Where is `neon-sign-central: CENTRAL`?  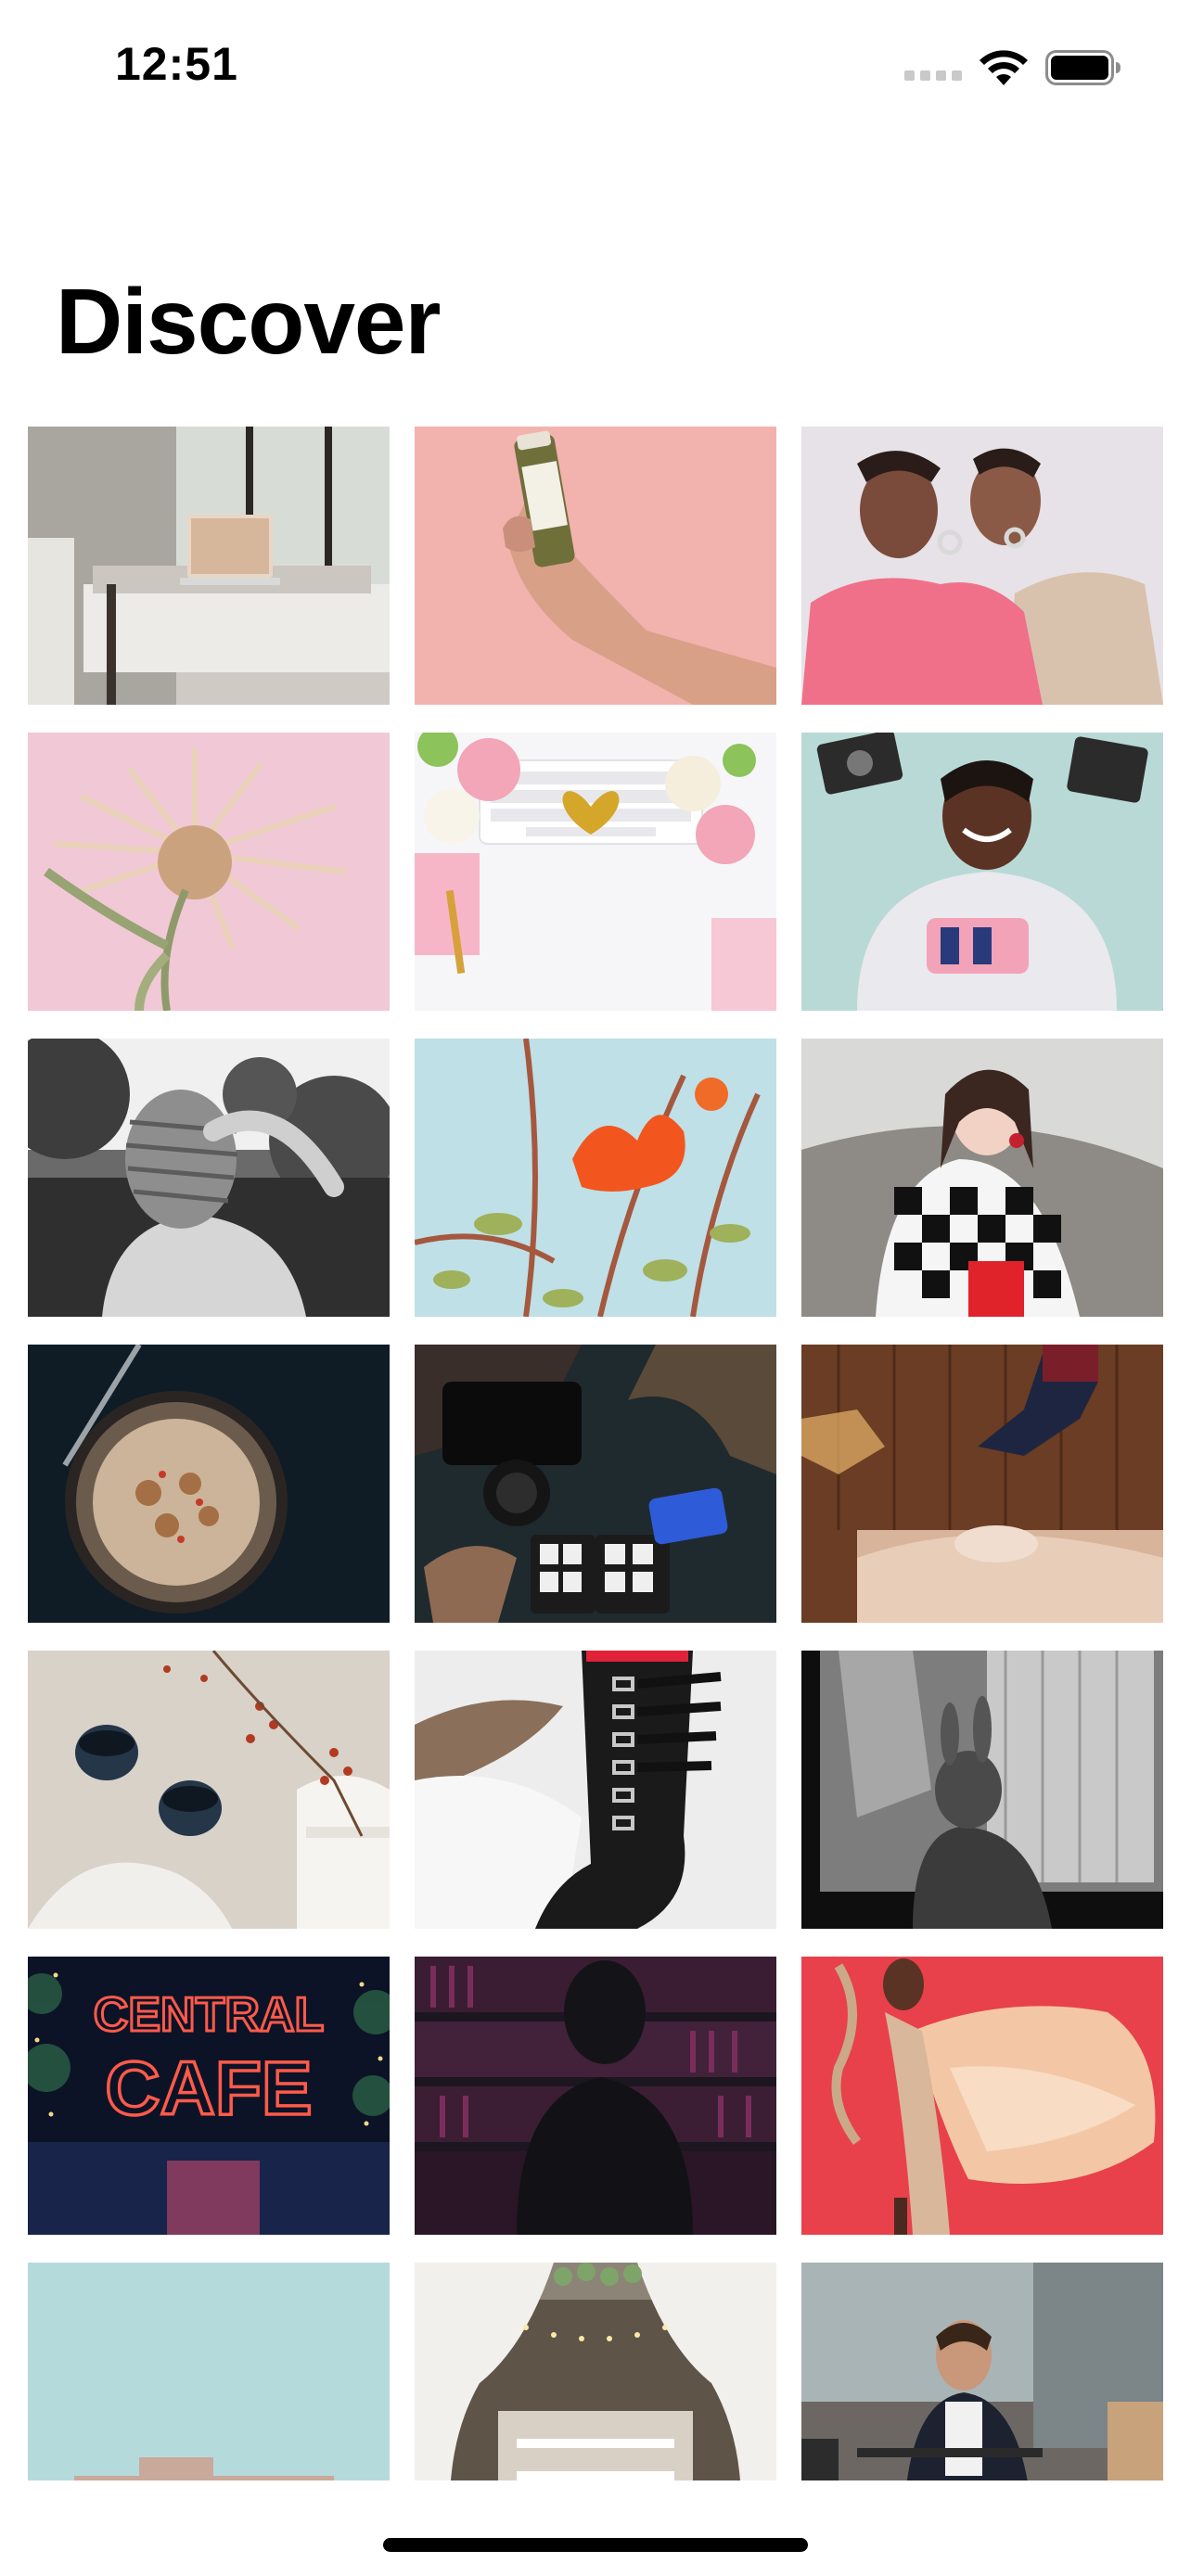 neon-sign-central: CENTRAL is located at coordinates (209, 2015).